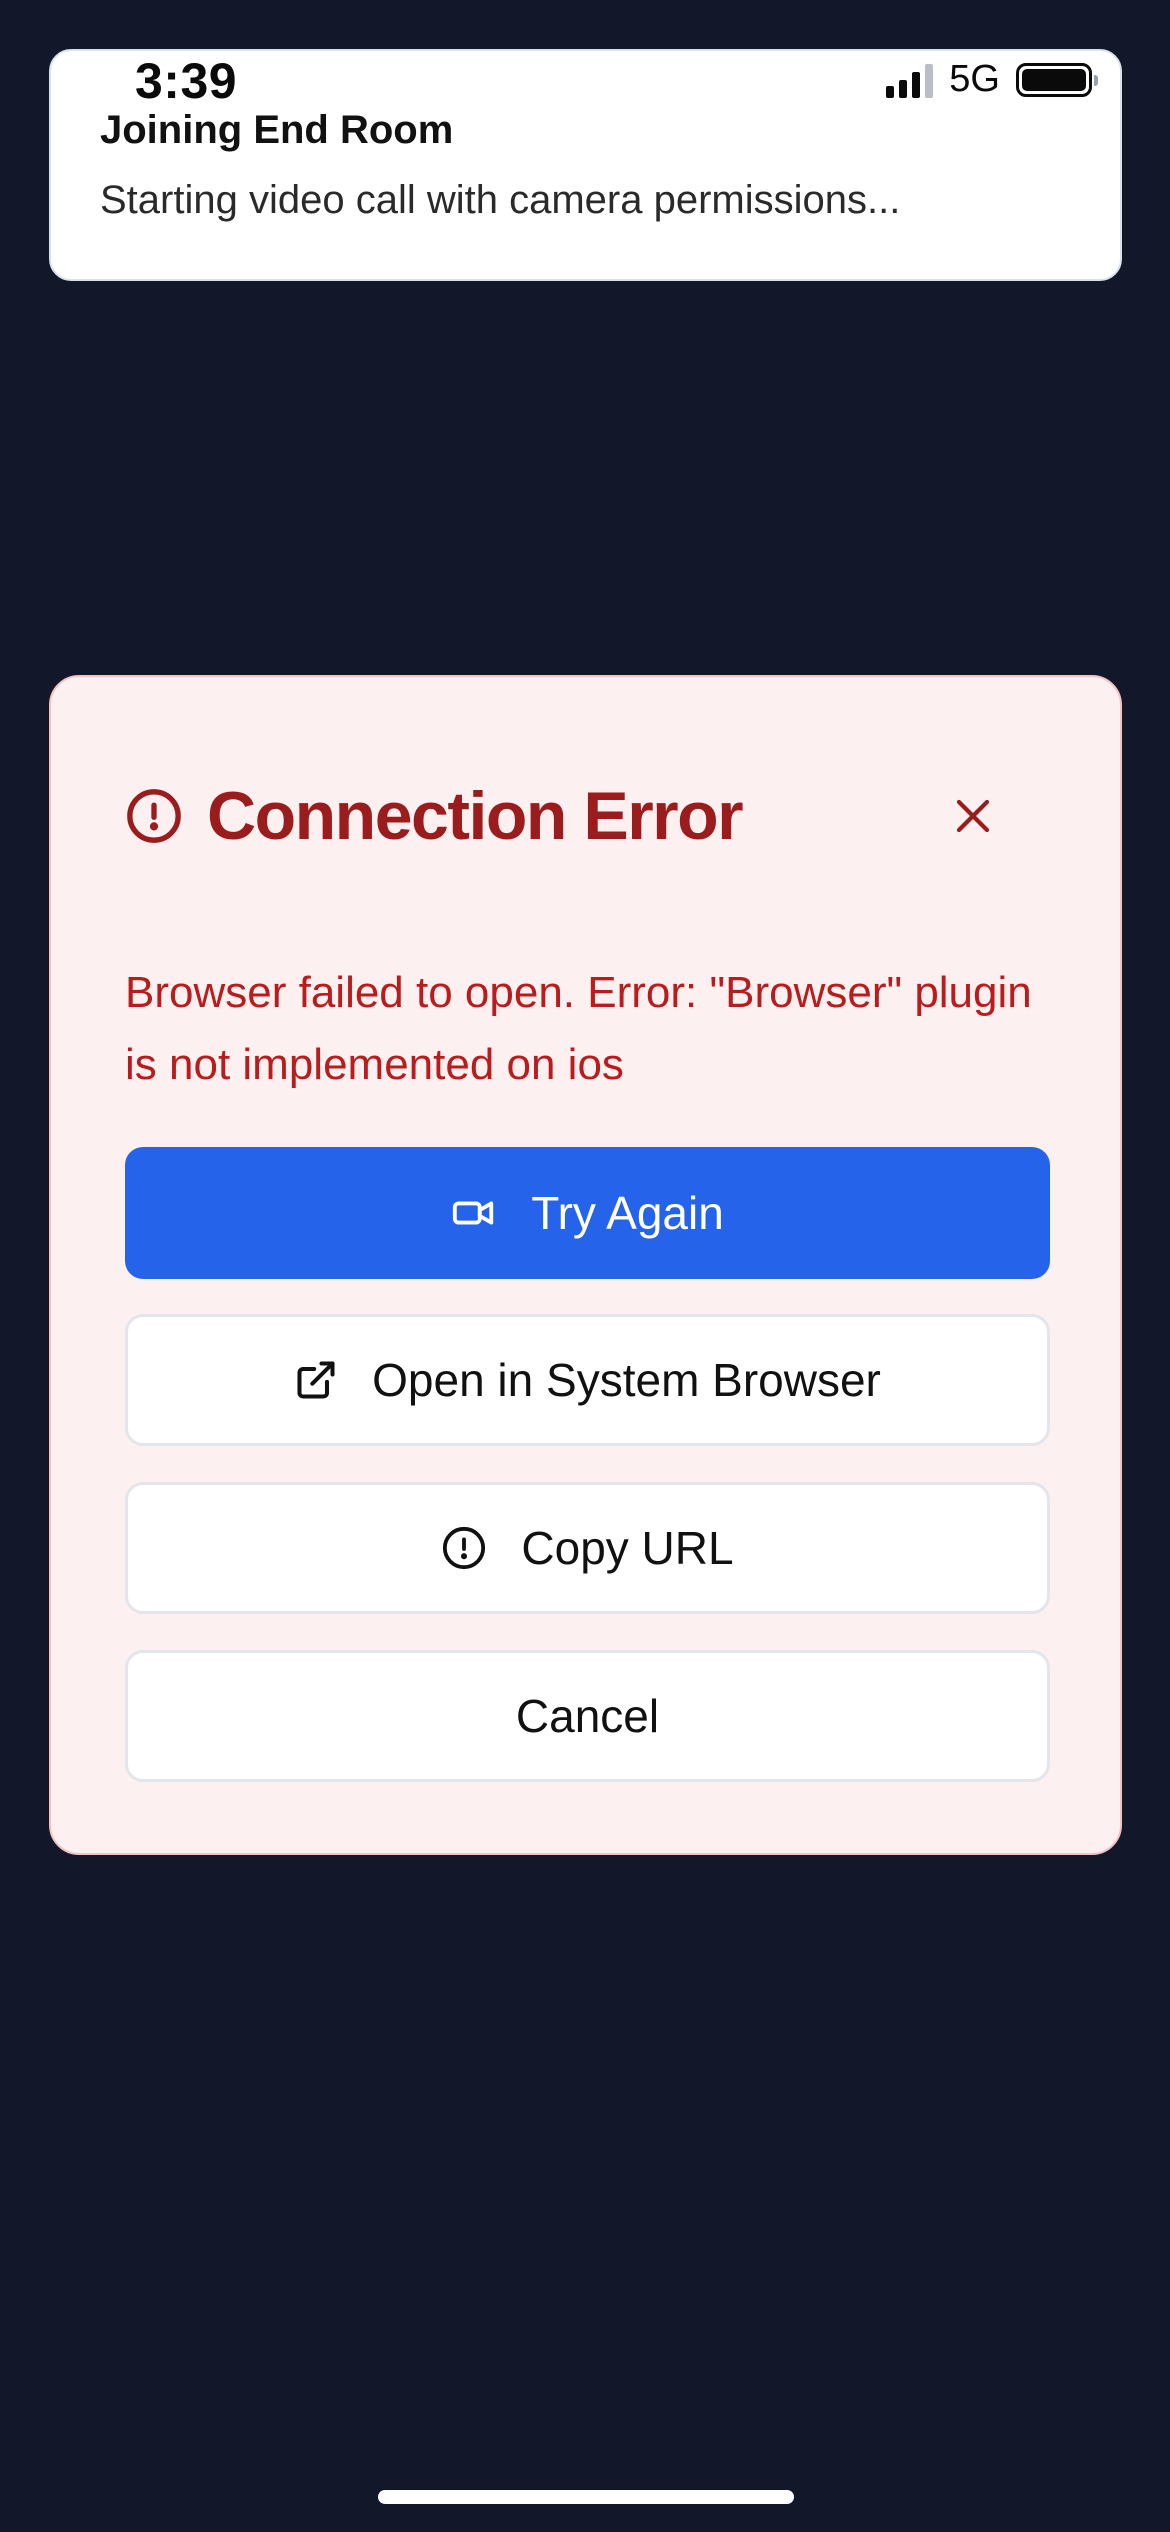 The height and width of the screenshot is (2532, 1170). What do you see at coordinates (910, 80) in the screenshot?
I see `signal-icon` at bounding box center [910, 80].